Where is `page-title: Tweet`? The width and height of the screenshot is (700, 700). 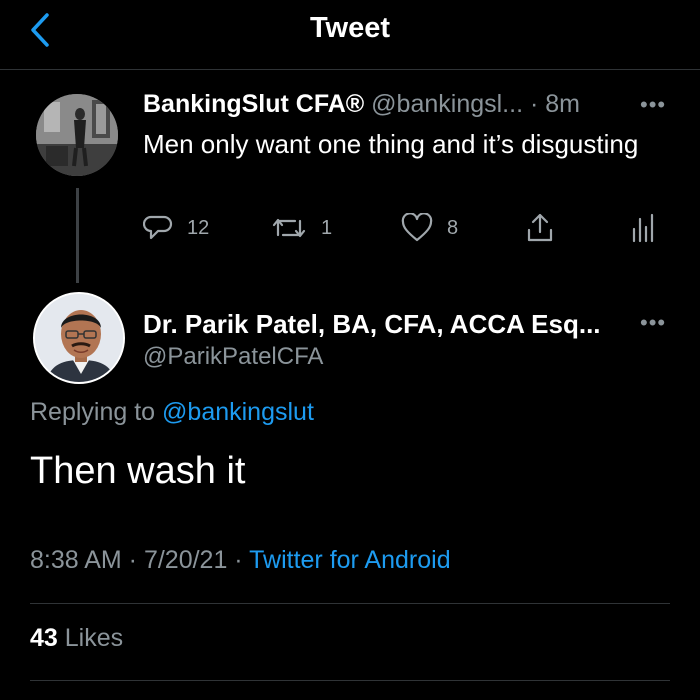 page-title: Tweet is located at coordinates (350, 28).